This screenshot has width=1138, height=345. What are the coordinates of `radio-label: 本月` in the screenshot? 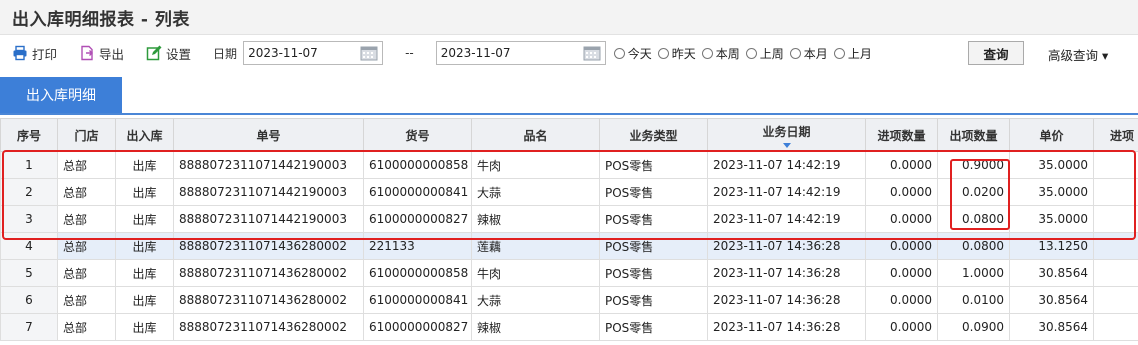 It's located at (815, 53).